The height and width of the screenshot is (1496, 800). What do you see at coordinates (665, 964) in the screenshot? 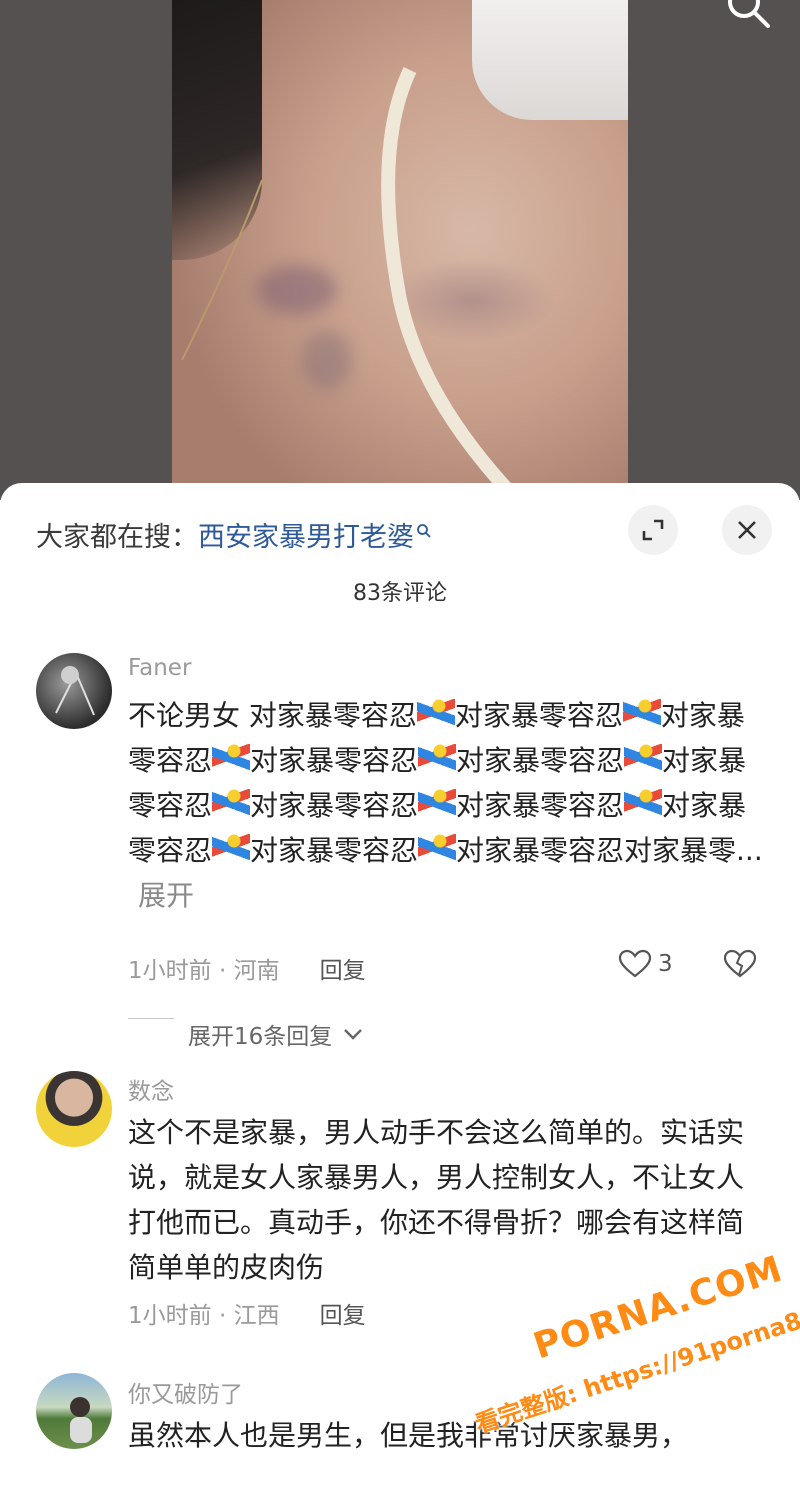
I see `like-count: 3` at bounding box center [665, 964].